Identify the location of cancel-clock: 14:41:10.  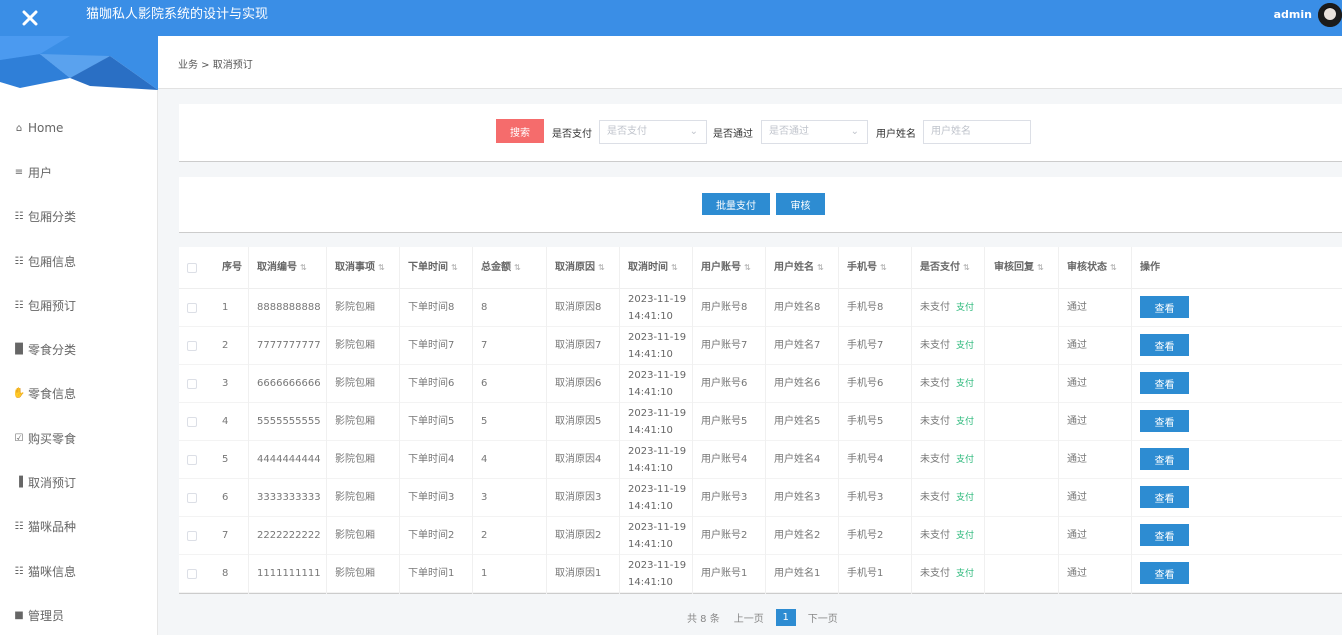
(650, 468).